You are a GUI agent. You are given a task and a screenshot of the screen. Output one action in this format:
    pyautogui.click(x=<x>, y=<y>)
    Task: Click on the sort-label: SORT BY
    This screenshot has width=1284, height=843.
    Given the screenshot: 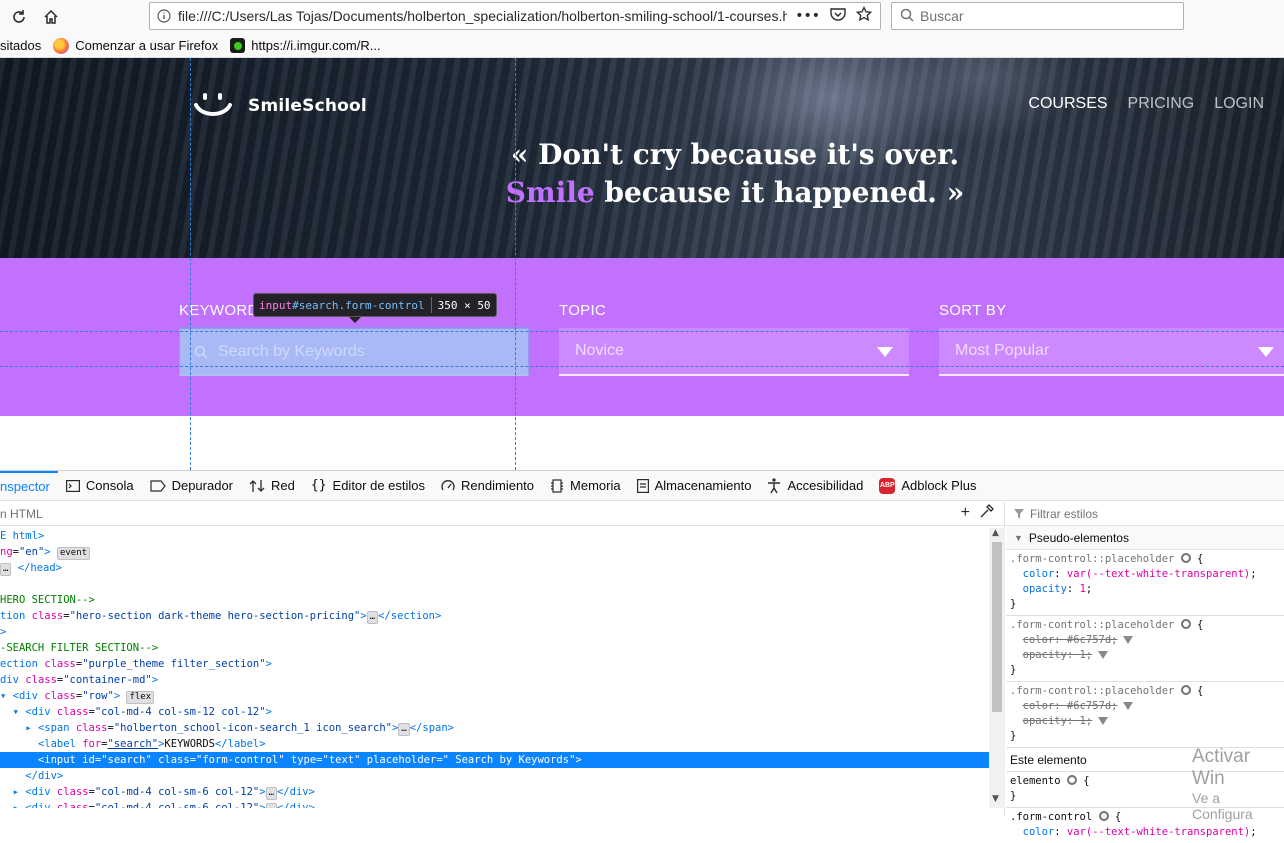 What is the action you would take?
    pyautogui.click(x=973, y=310)
    